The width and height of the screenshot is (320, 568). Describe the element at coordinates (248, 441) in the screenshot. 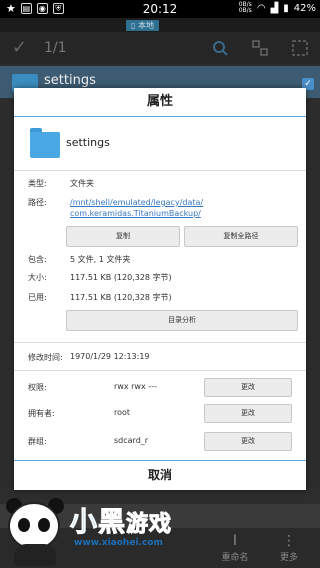

I see `change-group-button: 更改` at that location.